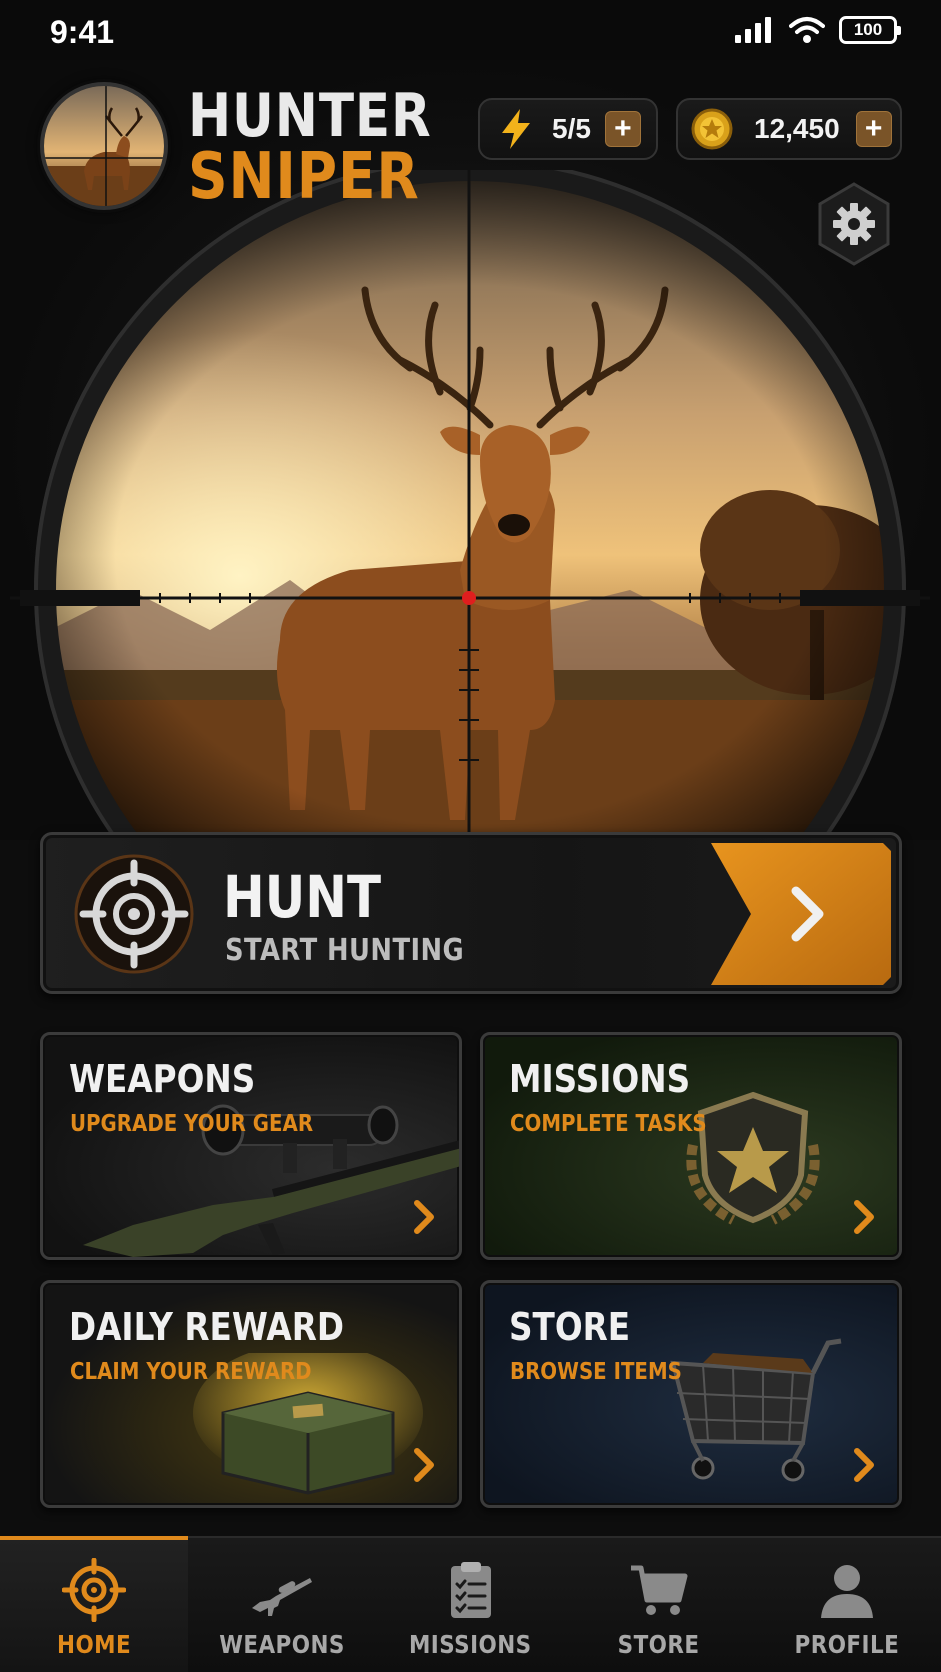  Describe the element at coordinates (191, 1372) in the screenshot. I see `daily-reward-tile-subtitle: CLAIM YOUR REWARD` at that location.